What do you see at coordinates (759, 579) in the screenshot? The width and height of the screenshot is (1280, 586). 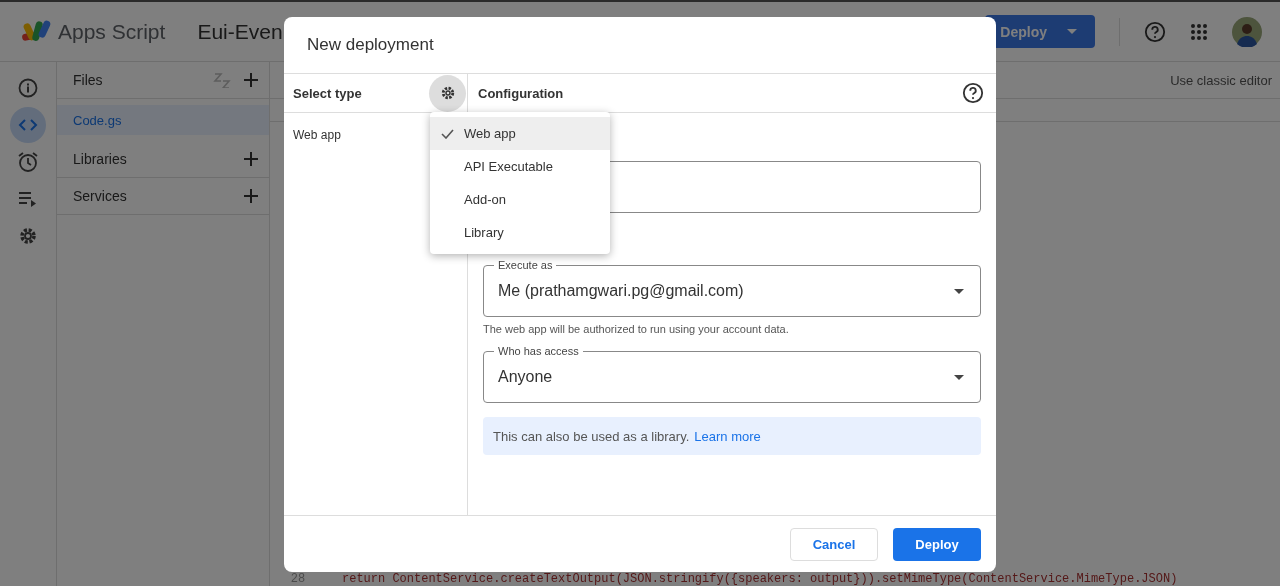 I see `code-line: return ContentService.createTextOutput(JSON.stringify({speakers: output})).setMimeType(ContentService.MimeType.JSON)` at bounding box center [759, 579].